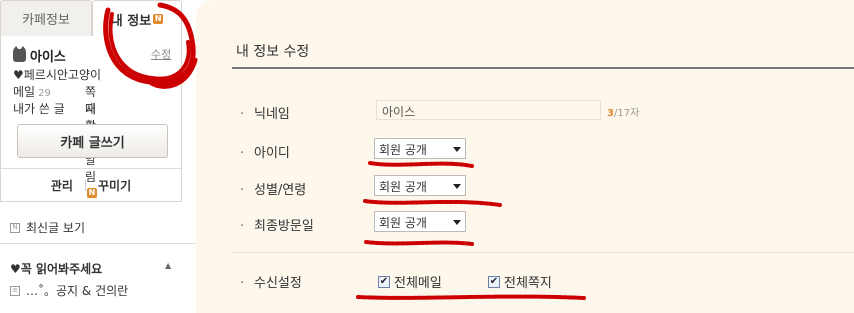 This screenshot has width=854, height=313. I want to click on mail-all-checkbox: ✔ 전체메일, so click(410, 281).